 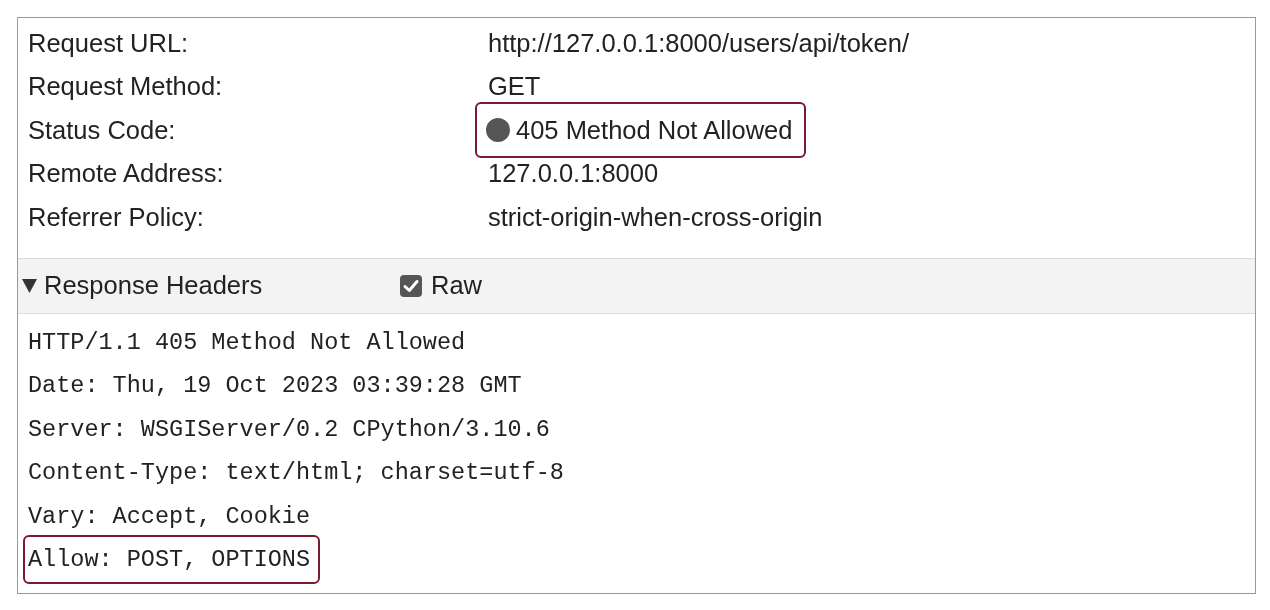 What do you see at coordinates (456, 286) in the screenshot?
I see `raw-label: Raw` at bounding box center [456, 286].